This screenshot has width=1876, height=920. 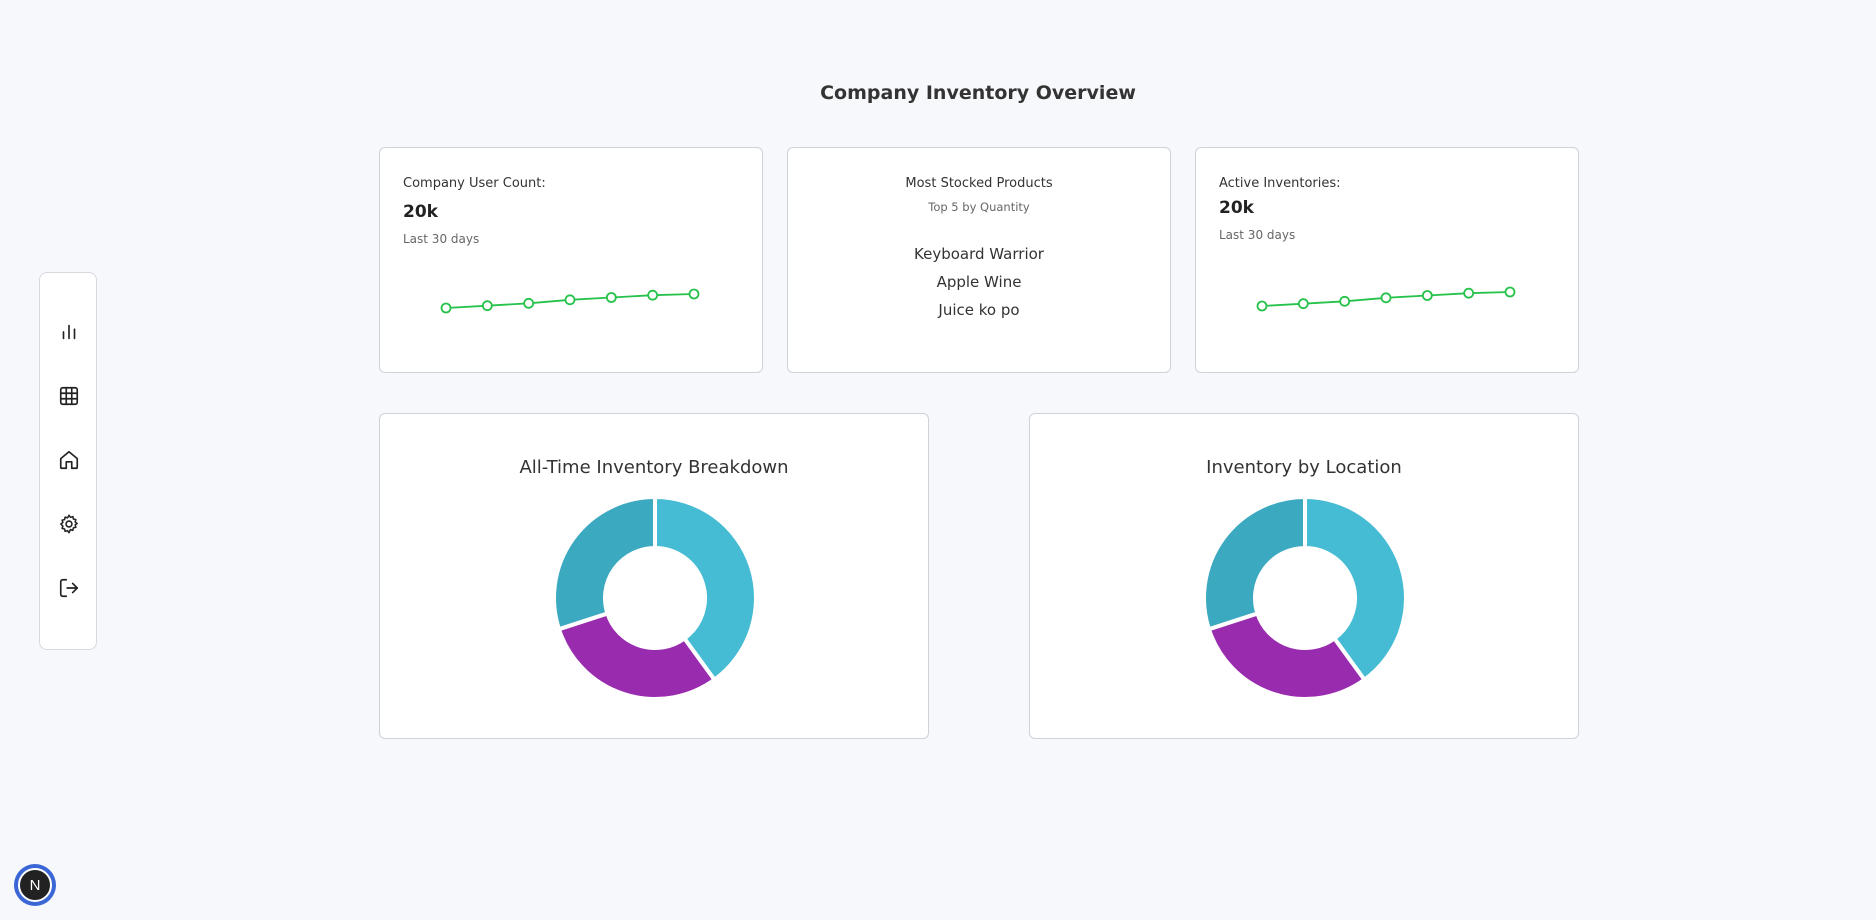 I want to click on inventory-breakdown-title: All-Time Inventory Breakdown, so click(x=654, y=467).